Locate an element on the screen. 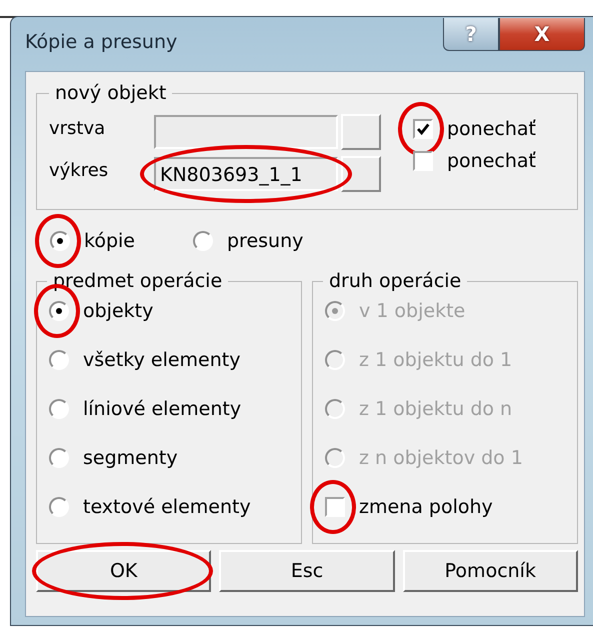  field-label: výkres is located at coordinates (79, 170).